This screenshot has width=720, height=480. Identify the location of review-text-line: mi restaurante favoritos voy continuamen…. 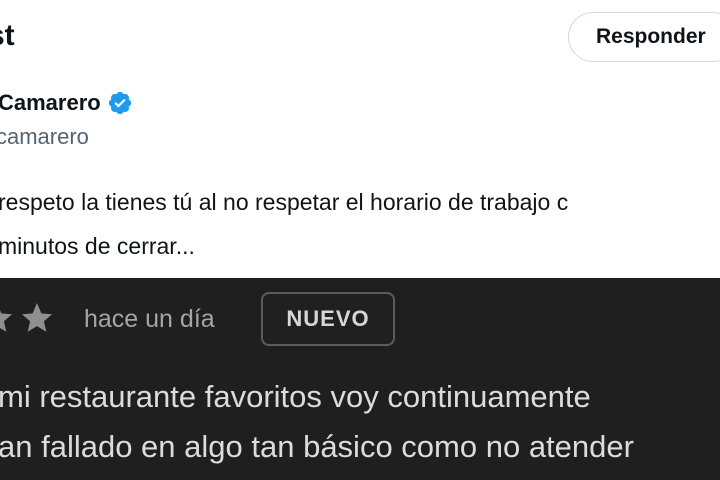
(295, 396).